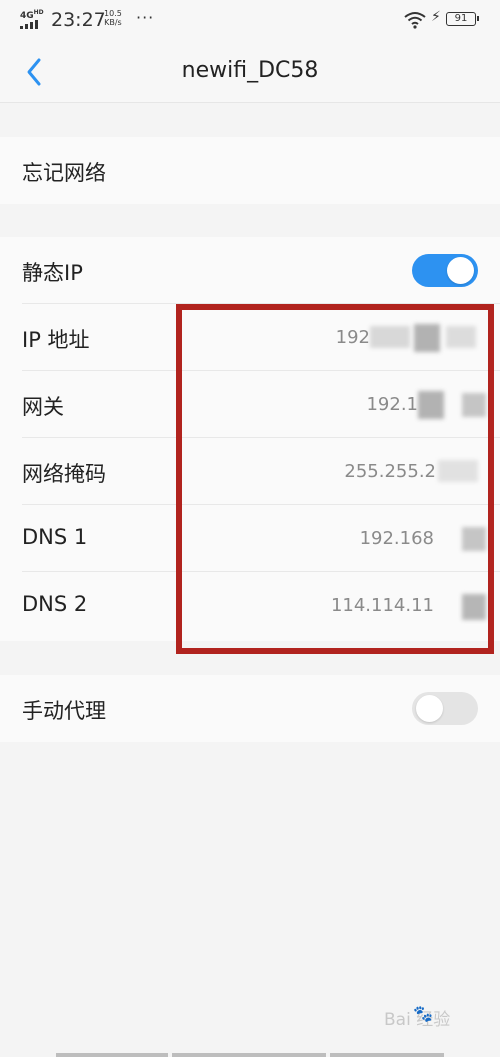 The image size is (500, 1057). Describe the element at coordinates (78, 20) in the screenshot. I see `status-time: 23:27` at that location.